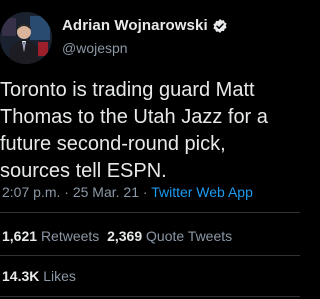 Image resolution: width=320 pixels, height=299 pixels. Describe the element at coordinates (220, 26) in the screenshot. I see `verified-badge-icon` at that location.